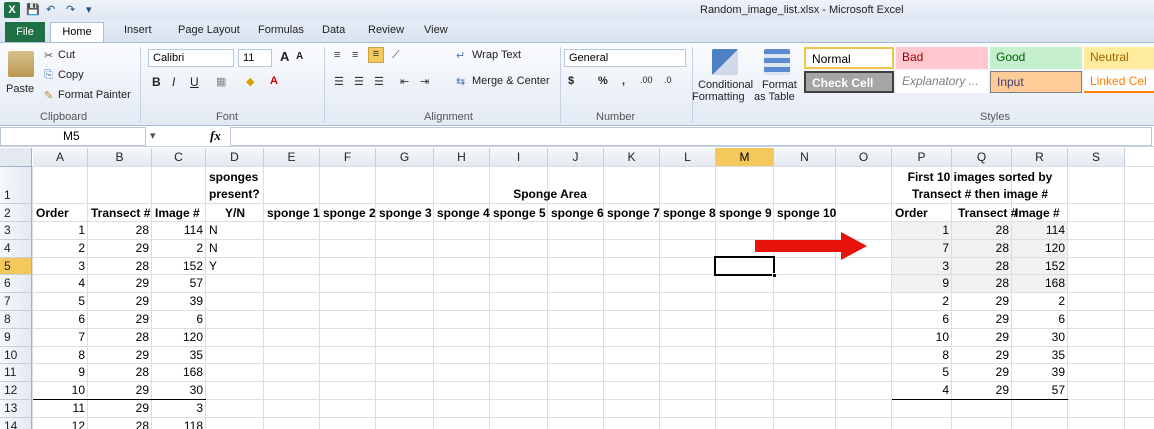  Describe the element at coordinates (235, 267) in the screenshot. I see `cell-present: Y` at that location.